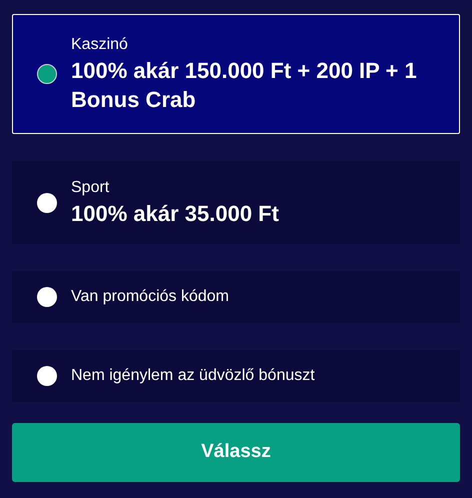  I want to click on option-category: Kaszinó, so click(100, 45).